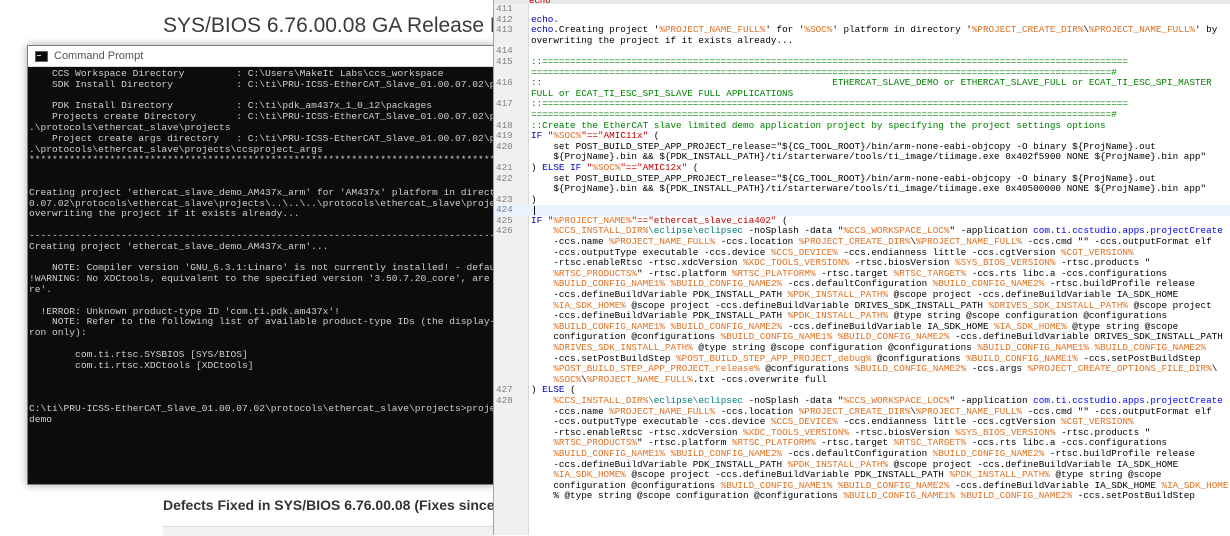  I want to click on code-token: .Creating project ', so click(606, 30).